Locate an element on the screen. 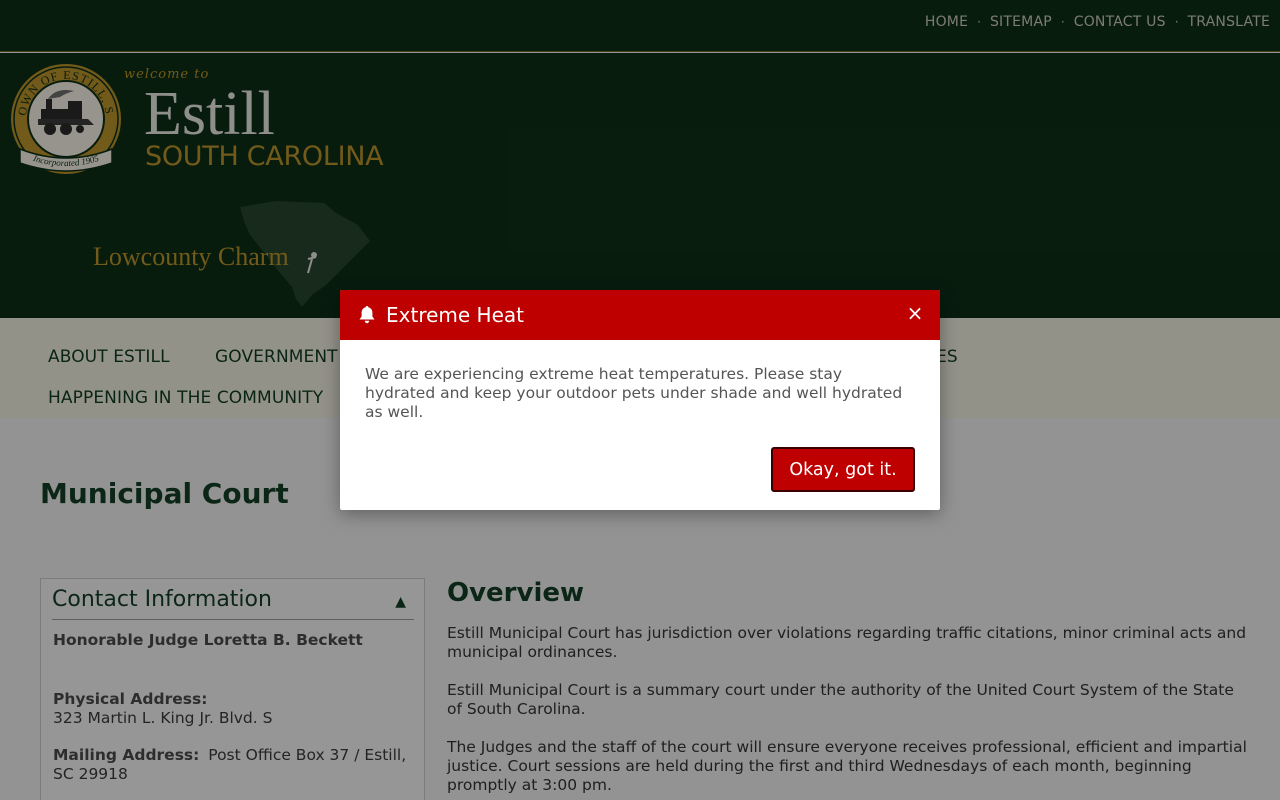  alert-title: Extreme Heat is located at coordinates (455, 315).